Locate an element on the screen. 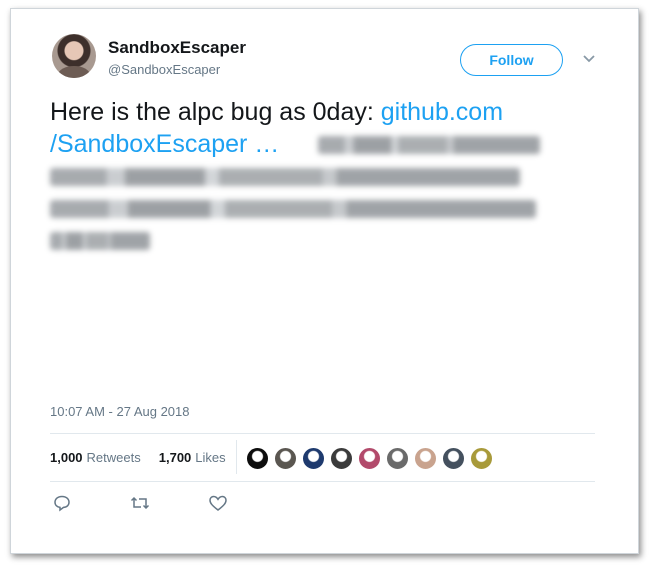  reply-icon is located at coordinates (62, 503).